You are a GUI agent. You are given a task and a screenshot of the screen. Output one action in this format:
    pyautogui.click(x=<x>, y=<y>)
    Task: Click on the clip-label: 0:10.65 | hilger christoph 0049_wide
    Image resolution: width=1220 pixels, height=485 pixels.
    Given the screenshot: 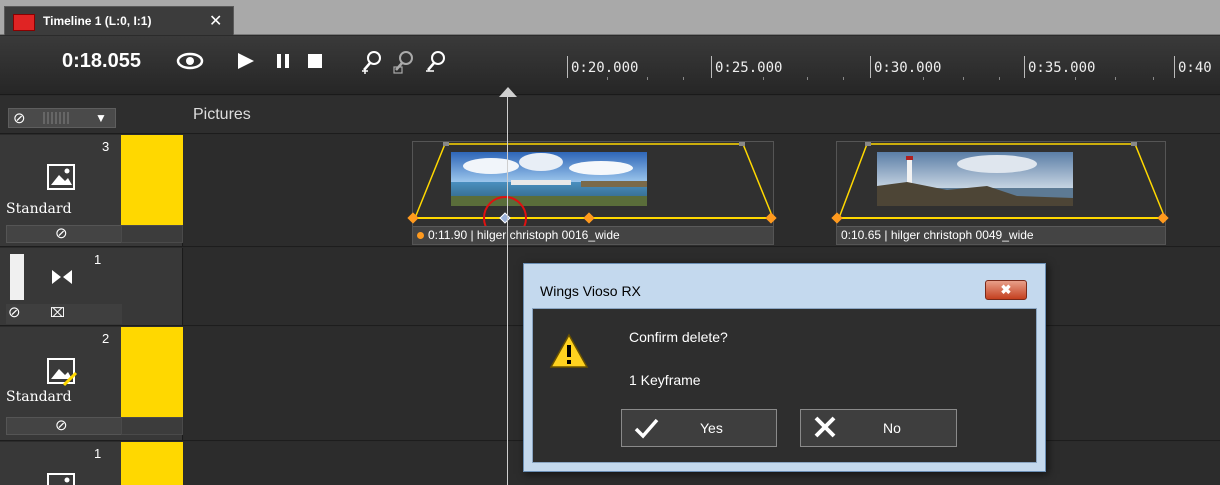 What is the action you would take?
    pyautogui.click(x=937, y=235)
    